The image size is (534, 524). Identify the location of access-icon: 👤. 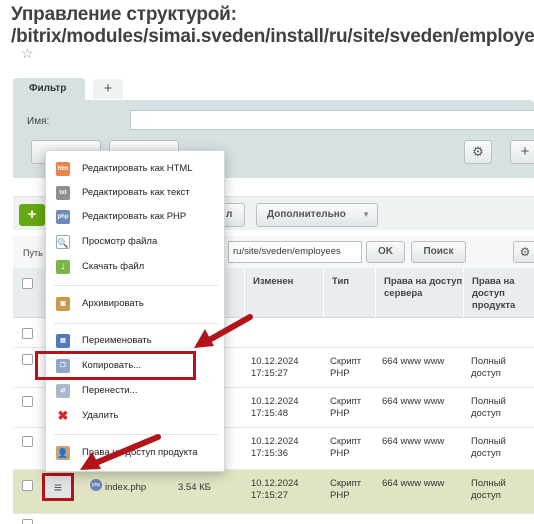
(63, 453).